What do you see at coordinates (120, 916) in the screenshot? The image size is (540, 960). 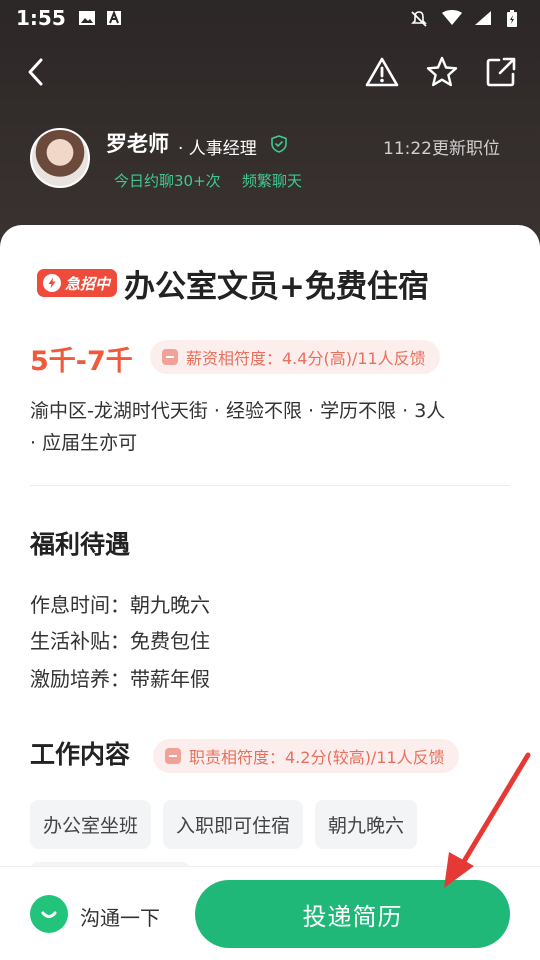 I see `chat-button: 沟通一下` at bounding box center [120, 916].